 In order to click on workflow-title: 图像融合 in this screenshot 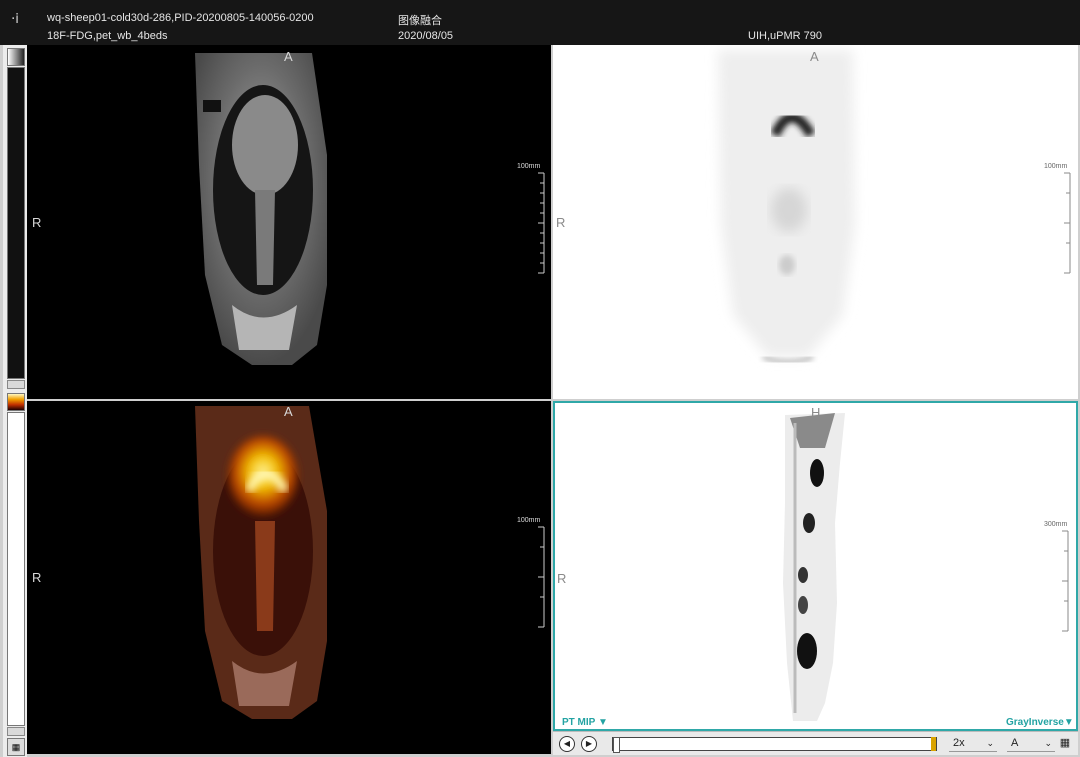, I will do `click(420, 21)`.